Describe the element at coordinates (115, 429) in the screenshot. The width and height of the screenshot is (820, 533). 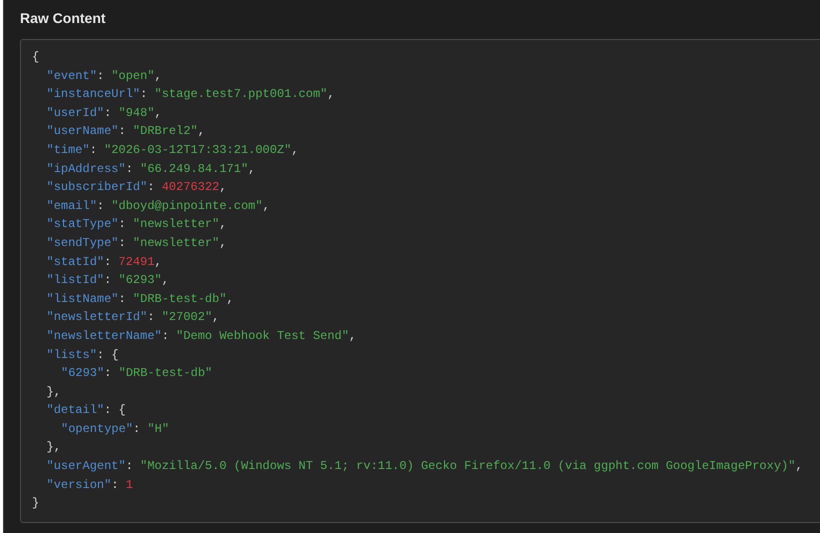
I see `code-line: "opentype": "H"` at that location.